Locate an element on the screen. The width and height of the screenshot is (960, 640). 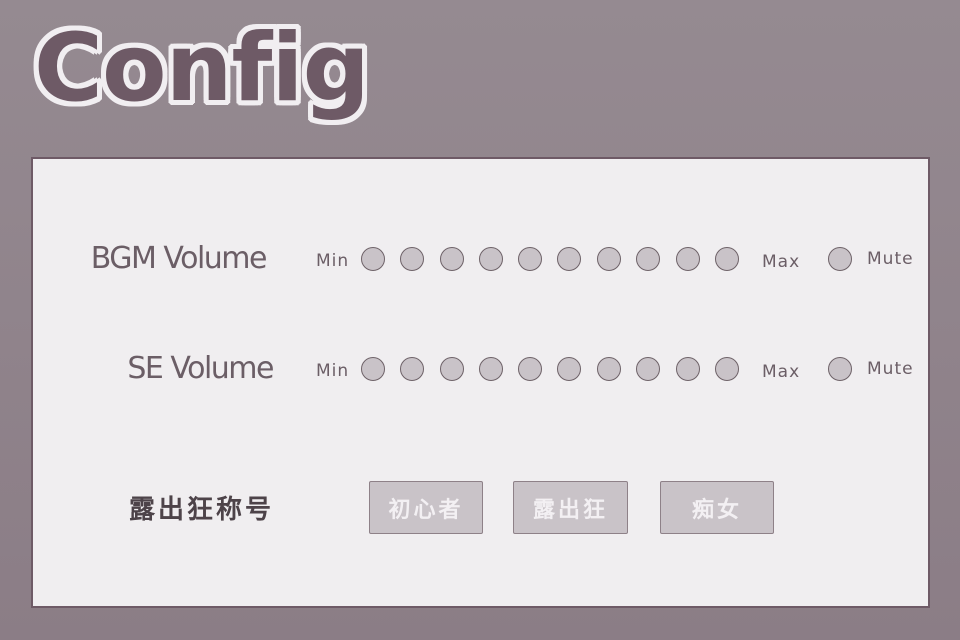
se-volume-label: SE Volume is located at coordinates (200, 368).